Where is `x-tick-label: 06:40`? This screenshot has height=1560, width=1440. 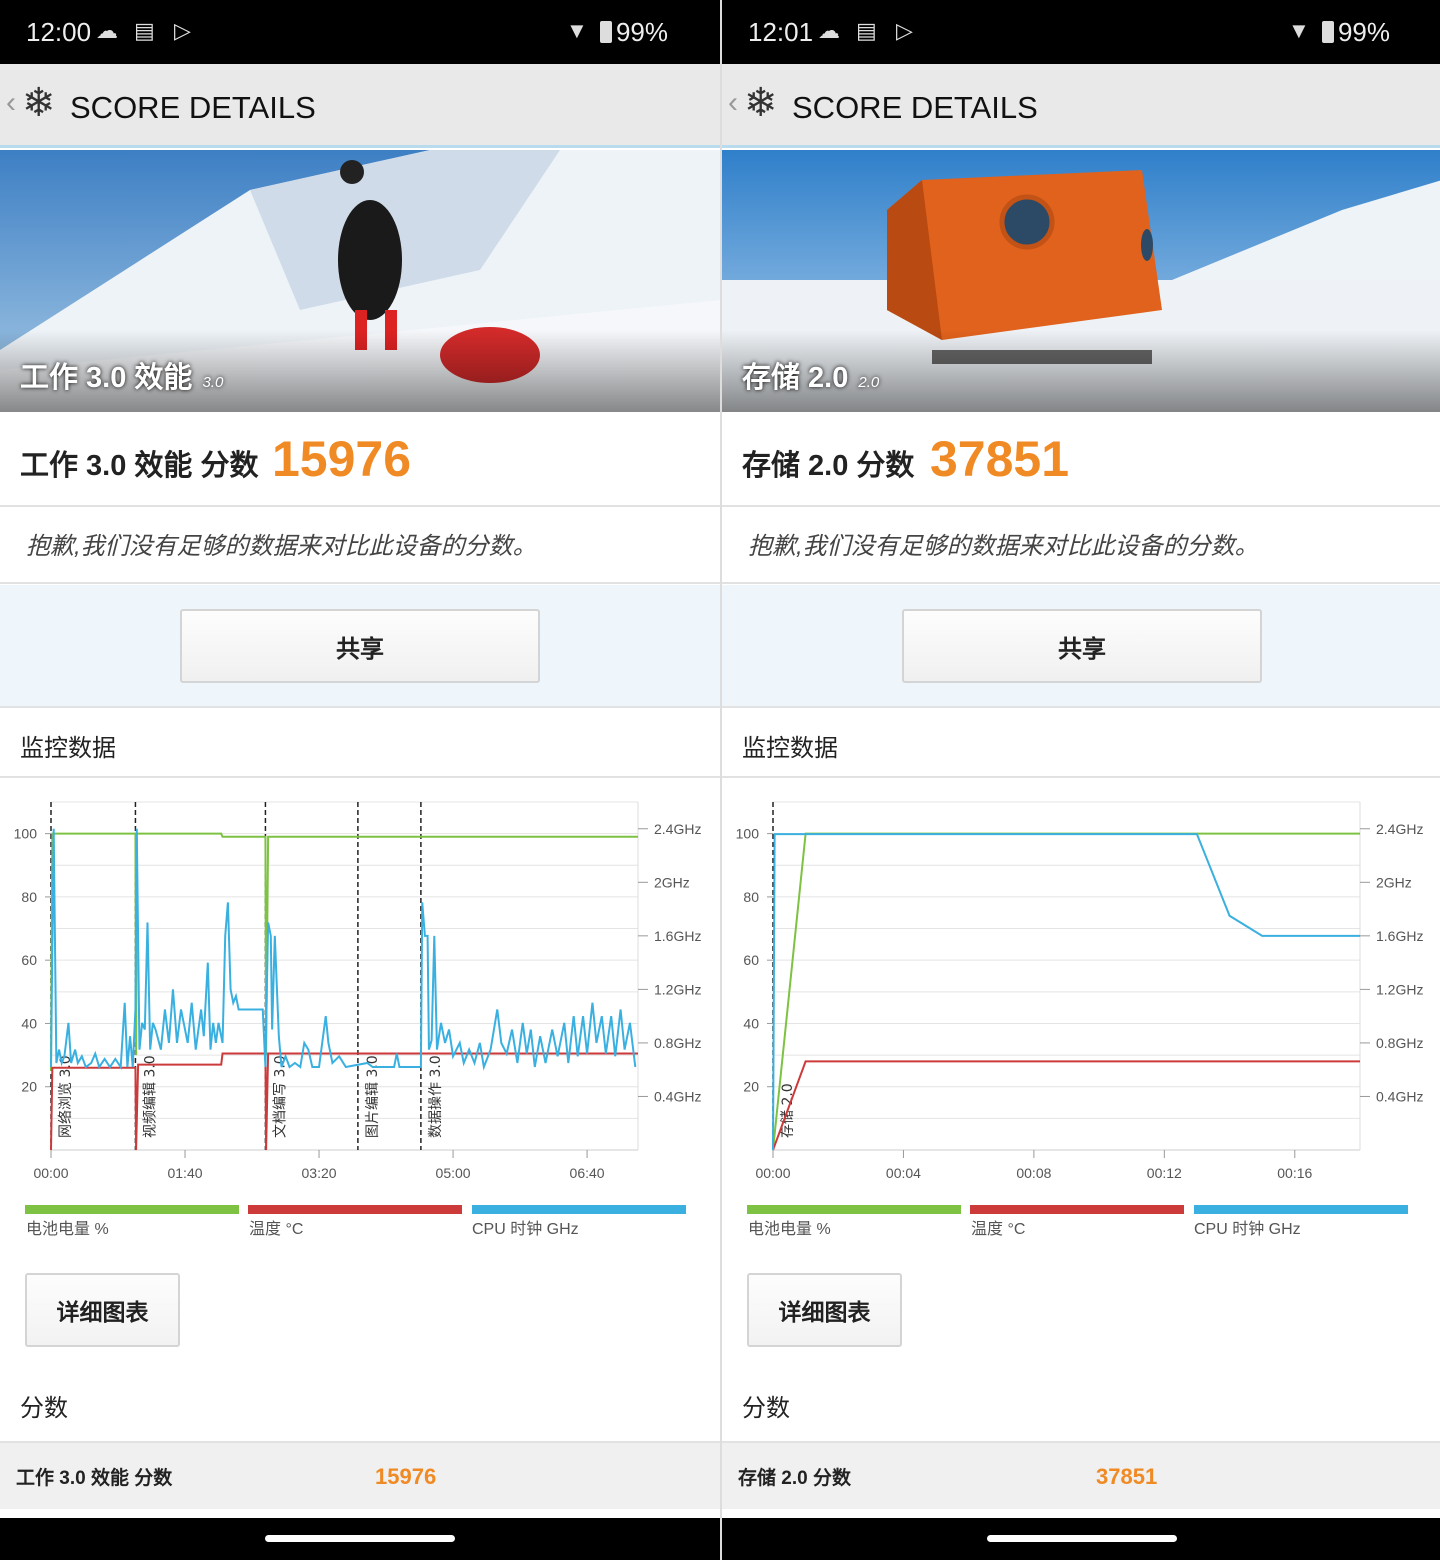 x-tick-label: 06:40 is located at coordinates (587, 1173).